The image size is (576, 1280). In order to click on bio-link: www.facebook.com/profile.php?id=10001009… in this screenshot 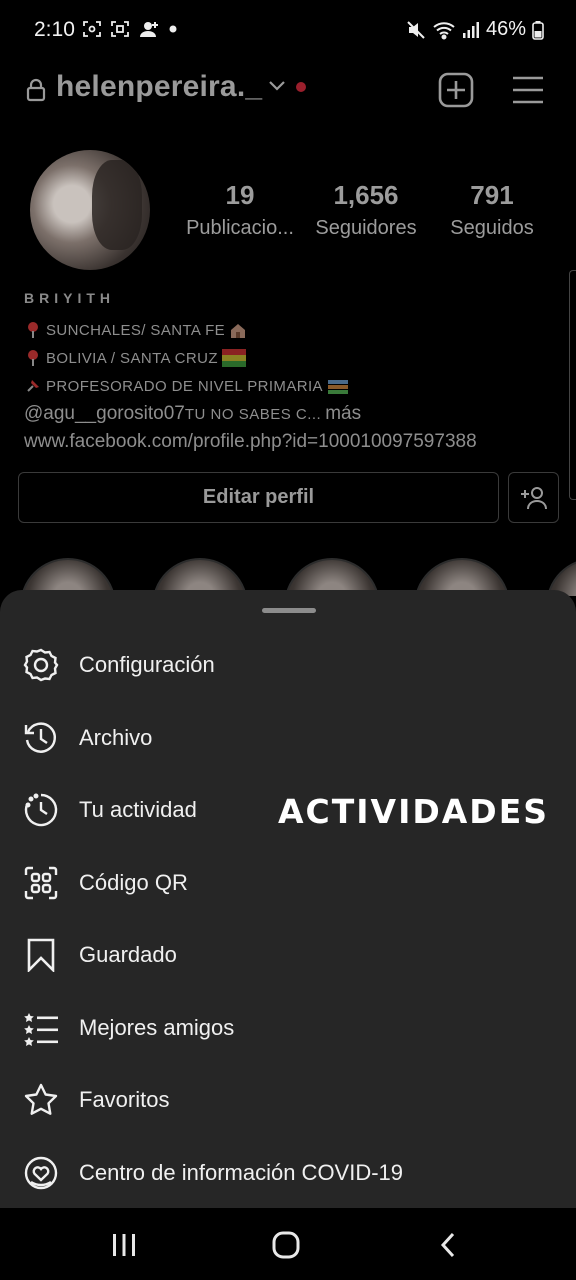, I will do `click(250, 442)`.